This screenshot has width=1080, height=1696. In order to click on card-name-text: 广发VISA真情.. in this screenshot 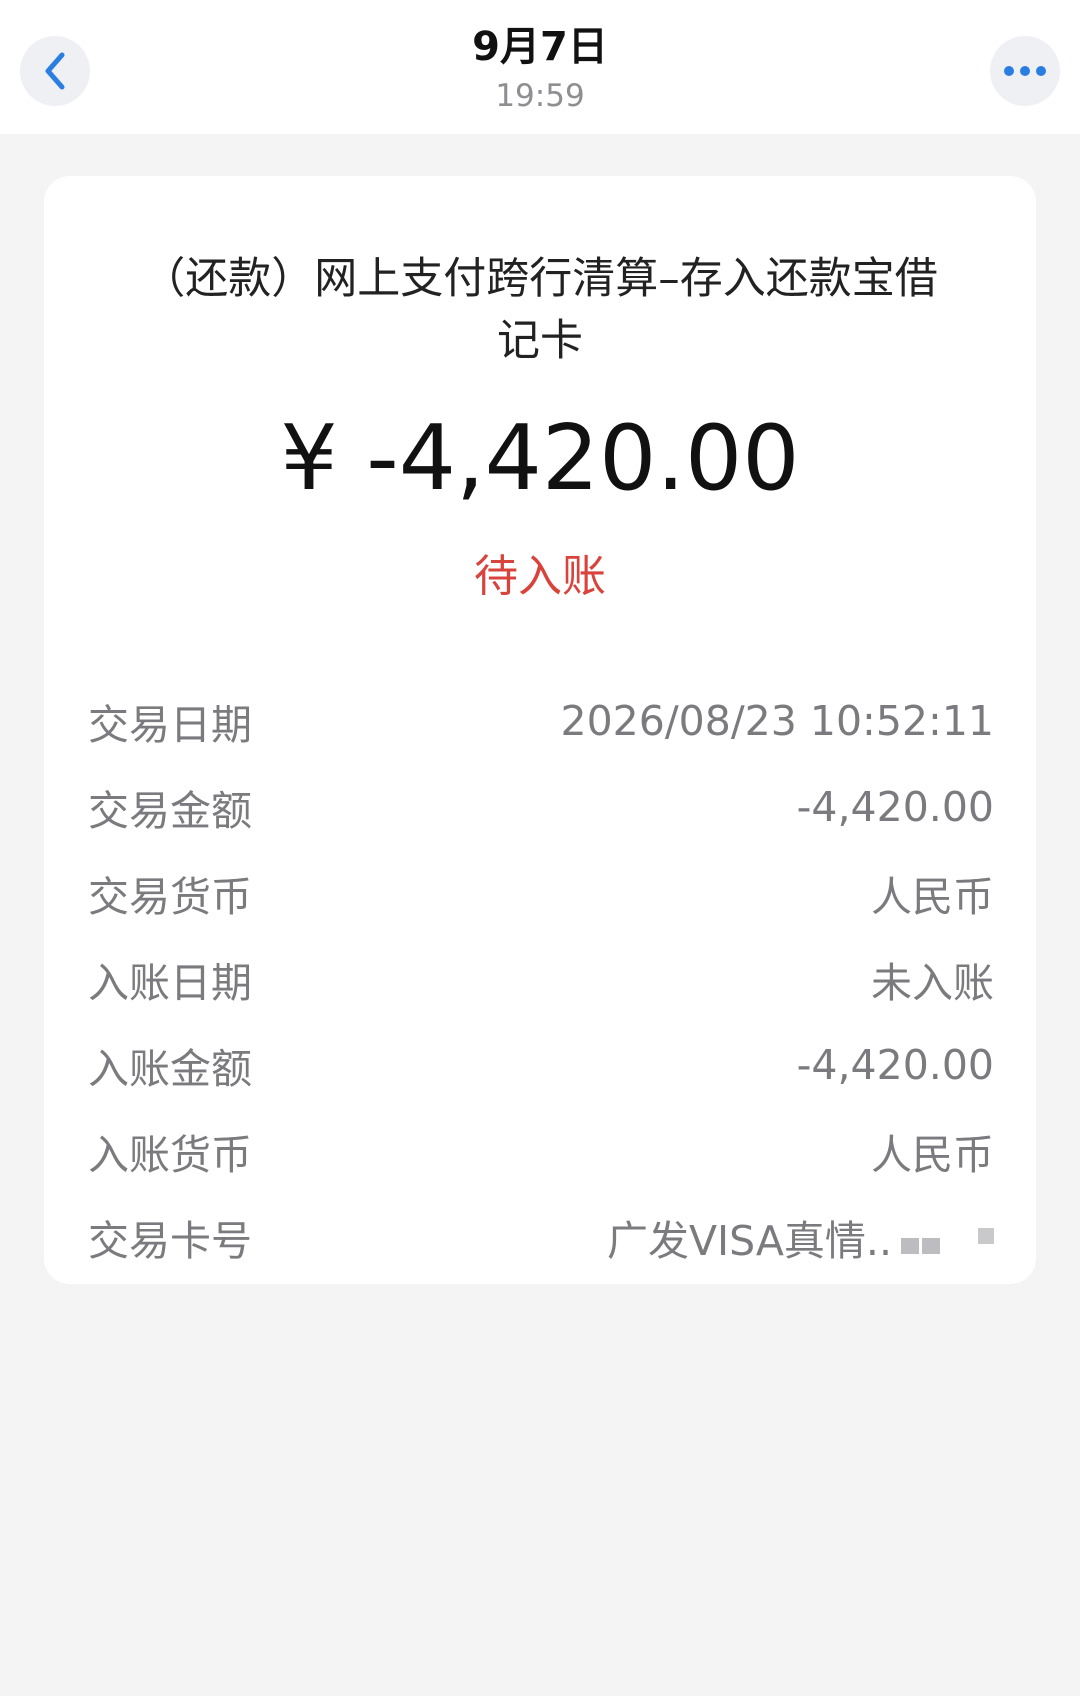, I will do `click(749, 1241)`.